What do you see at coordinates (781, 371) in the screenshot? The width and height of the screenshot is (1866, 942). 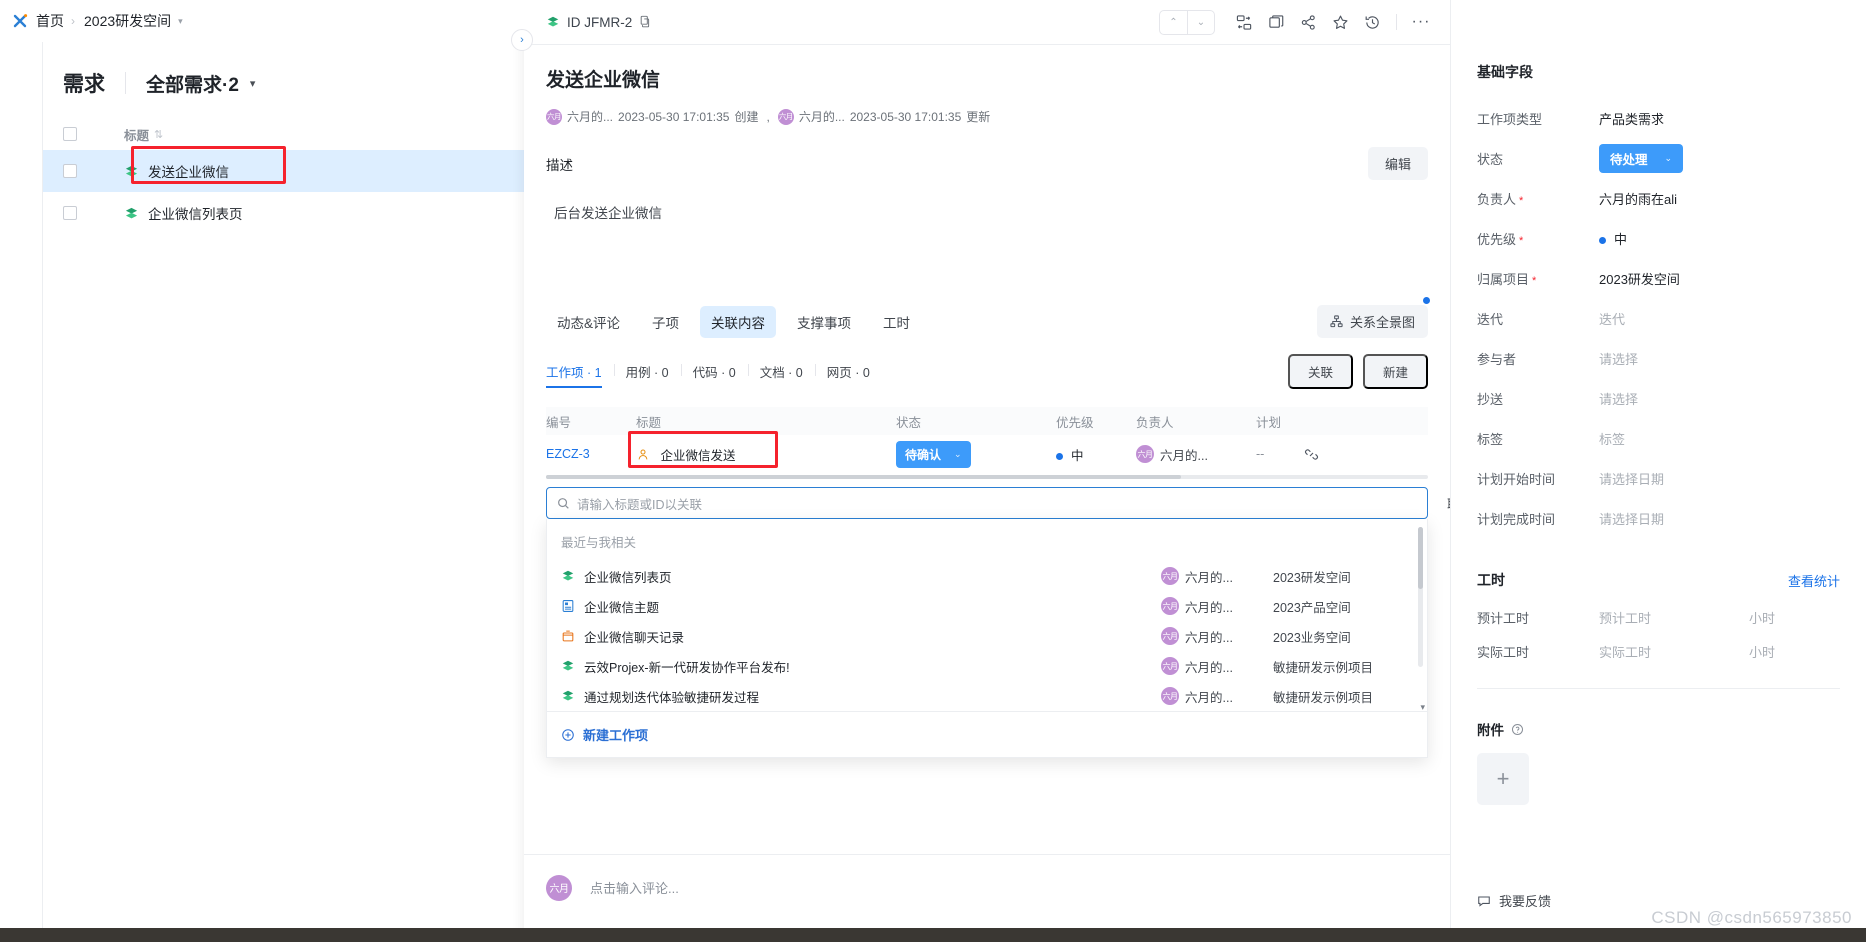 I see `subtab-docs: 文档 · 0` at bounding box center [781, 371].